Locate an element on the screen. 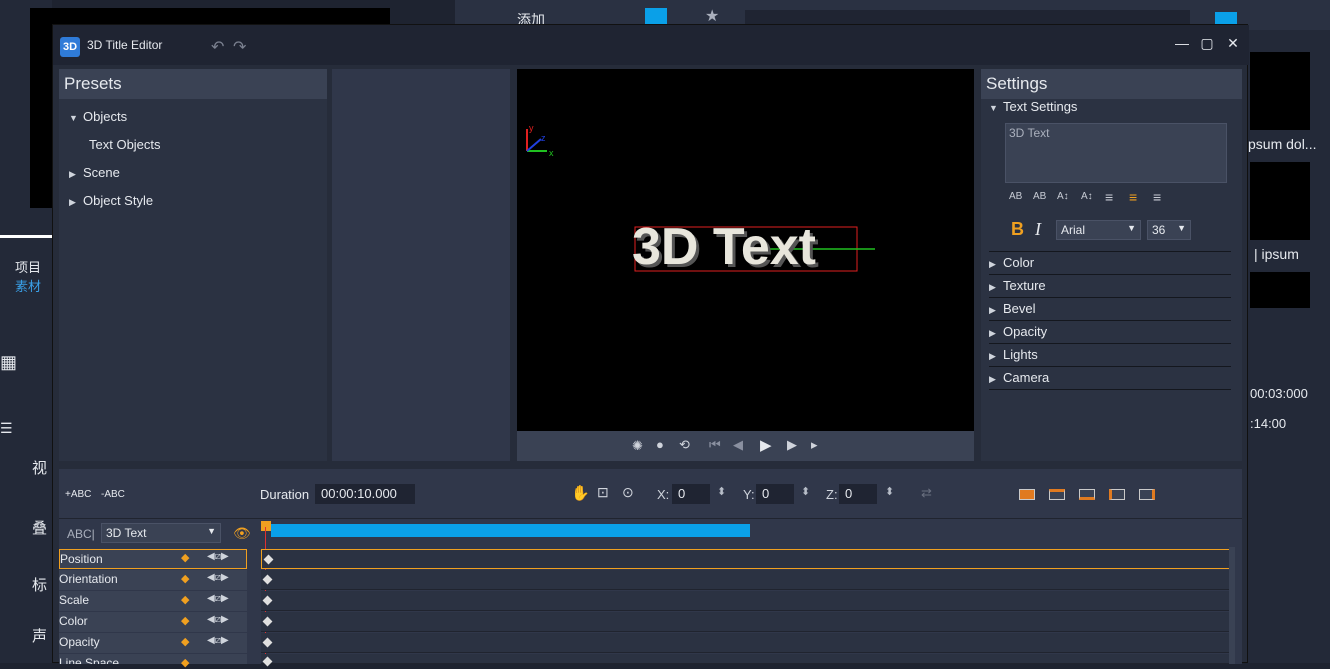 This screenshot has height=669, width=1330. align-right-icon: ≡ is located at coordinates (1157, 197).